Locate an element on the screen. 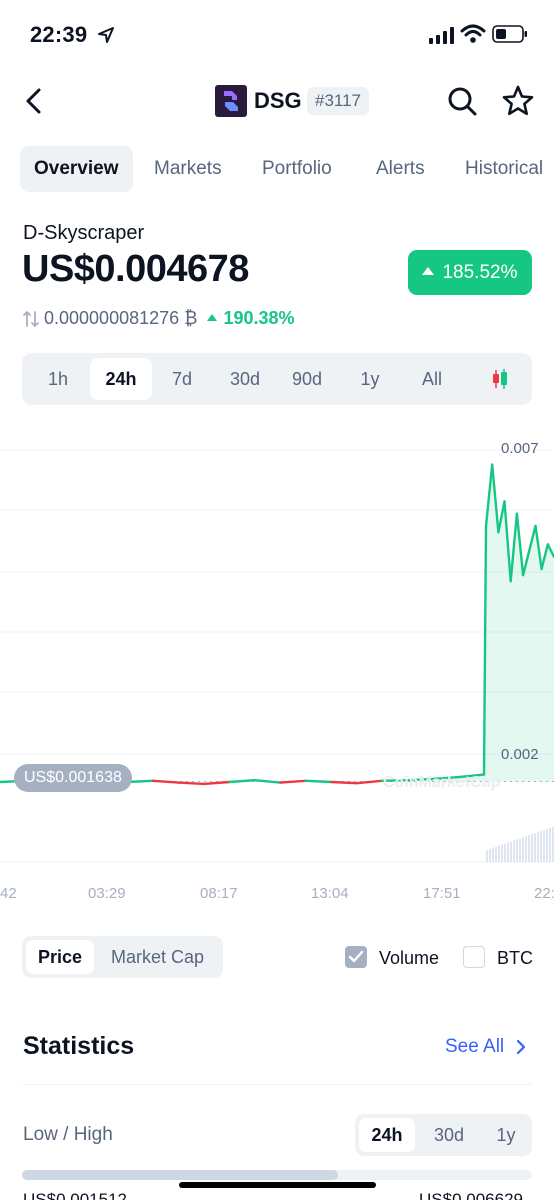 This screenshot has height=1200, width=554. price-change-badge: 185.52% is located at coordinates (470, 272).